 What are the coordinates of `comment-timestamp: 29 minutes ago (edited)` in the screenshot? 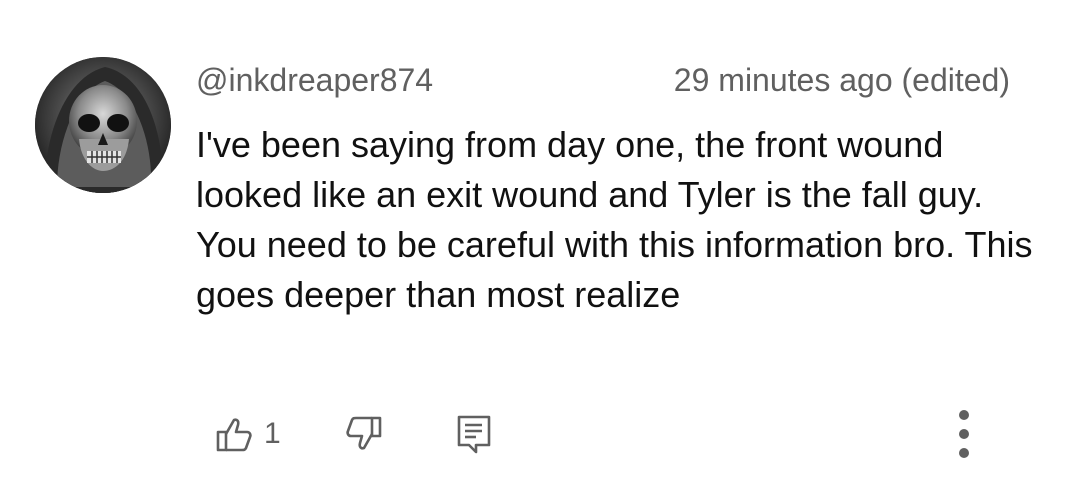 It's located at (841, 80).